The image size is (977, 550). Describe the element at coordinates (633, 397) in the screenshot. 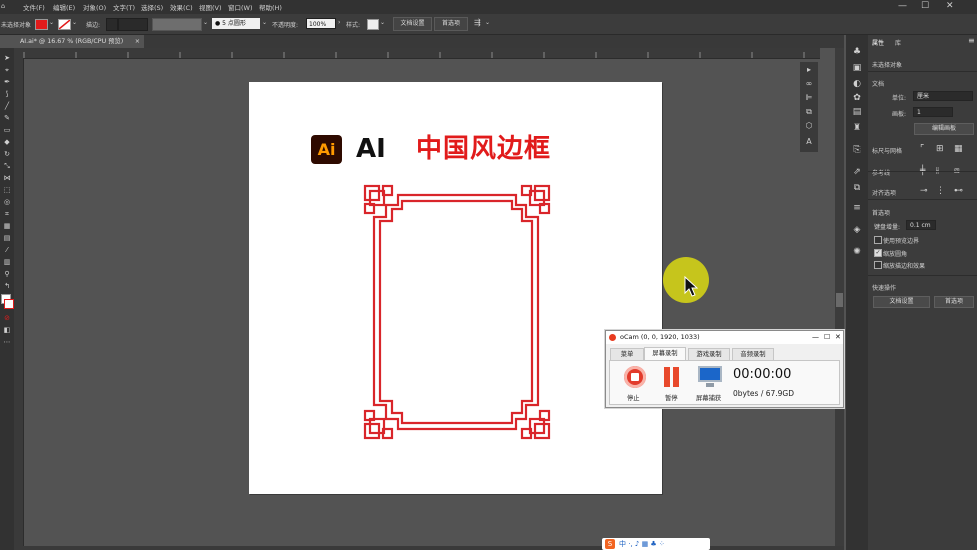

I see `stop-label: 停止` at that location.